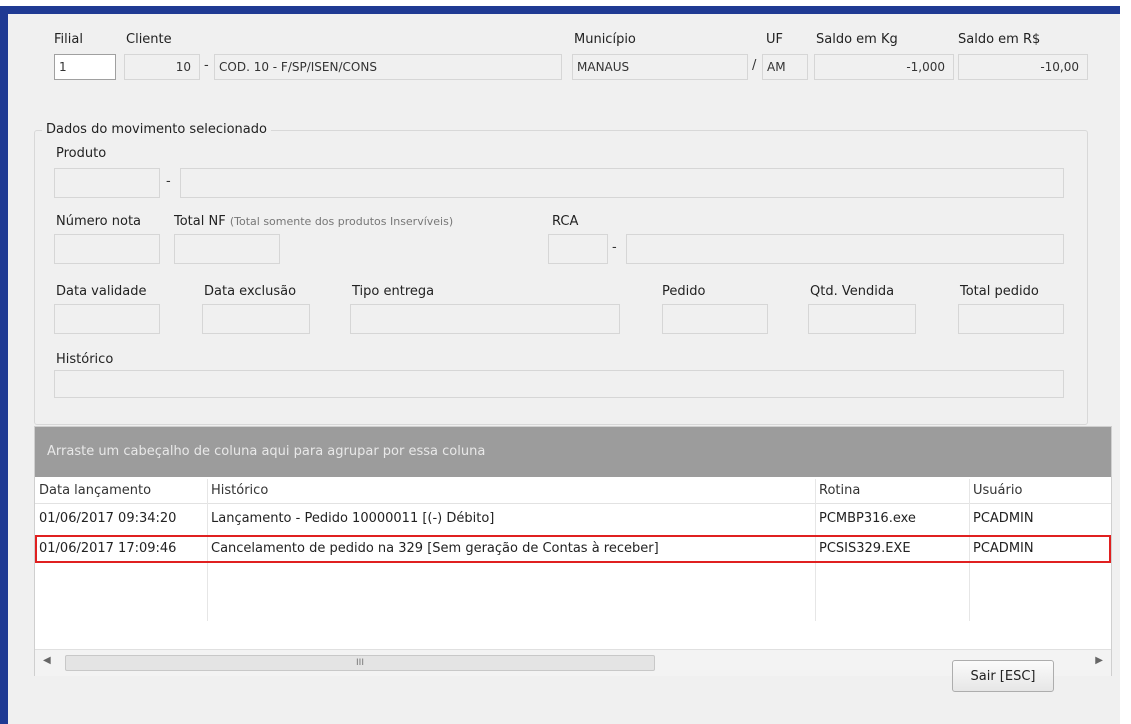  Describe the element at coordinates (1003, 676) in the screenshot. I see `exit-button: Sair [ESC]` at that location.